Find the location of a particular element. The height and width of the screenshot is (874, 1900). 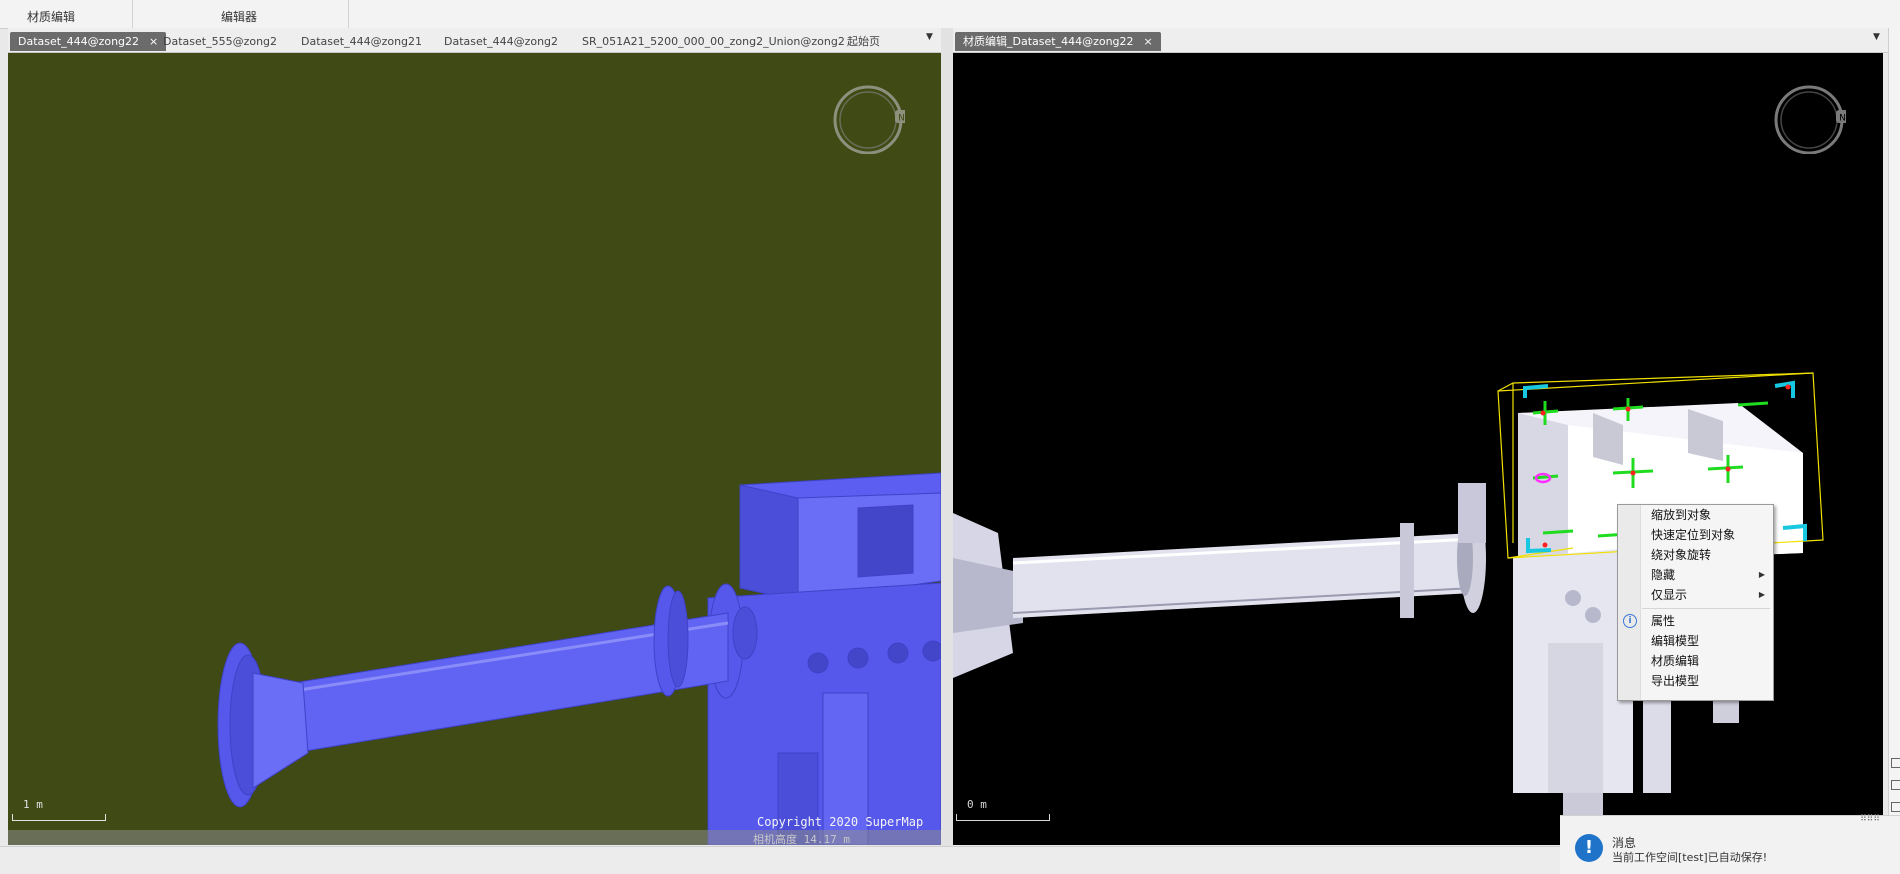

copyright-text: Copyright 2020 SuperMap is located at coordinates (840, 822).